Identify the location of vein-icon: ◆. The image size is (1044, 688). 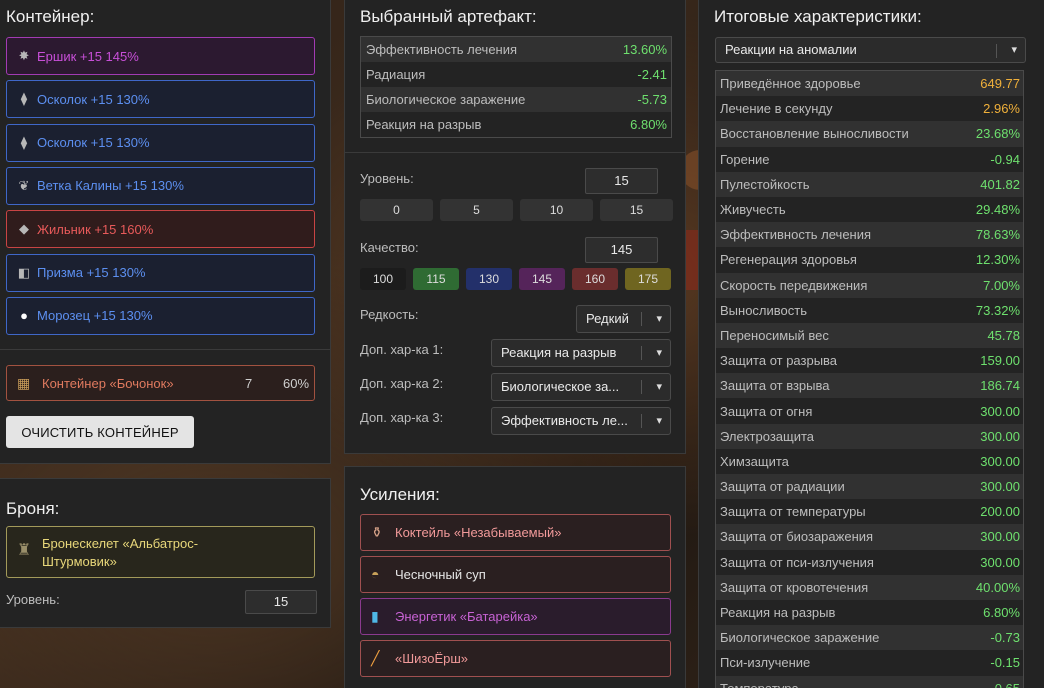
(24, 229).